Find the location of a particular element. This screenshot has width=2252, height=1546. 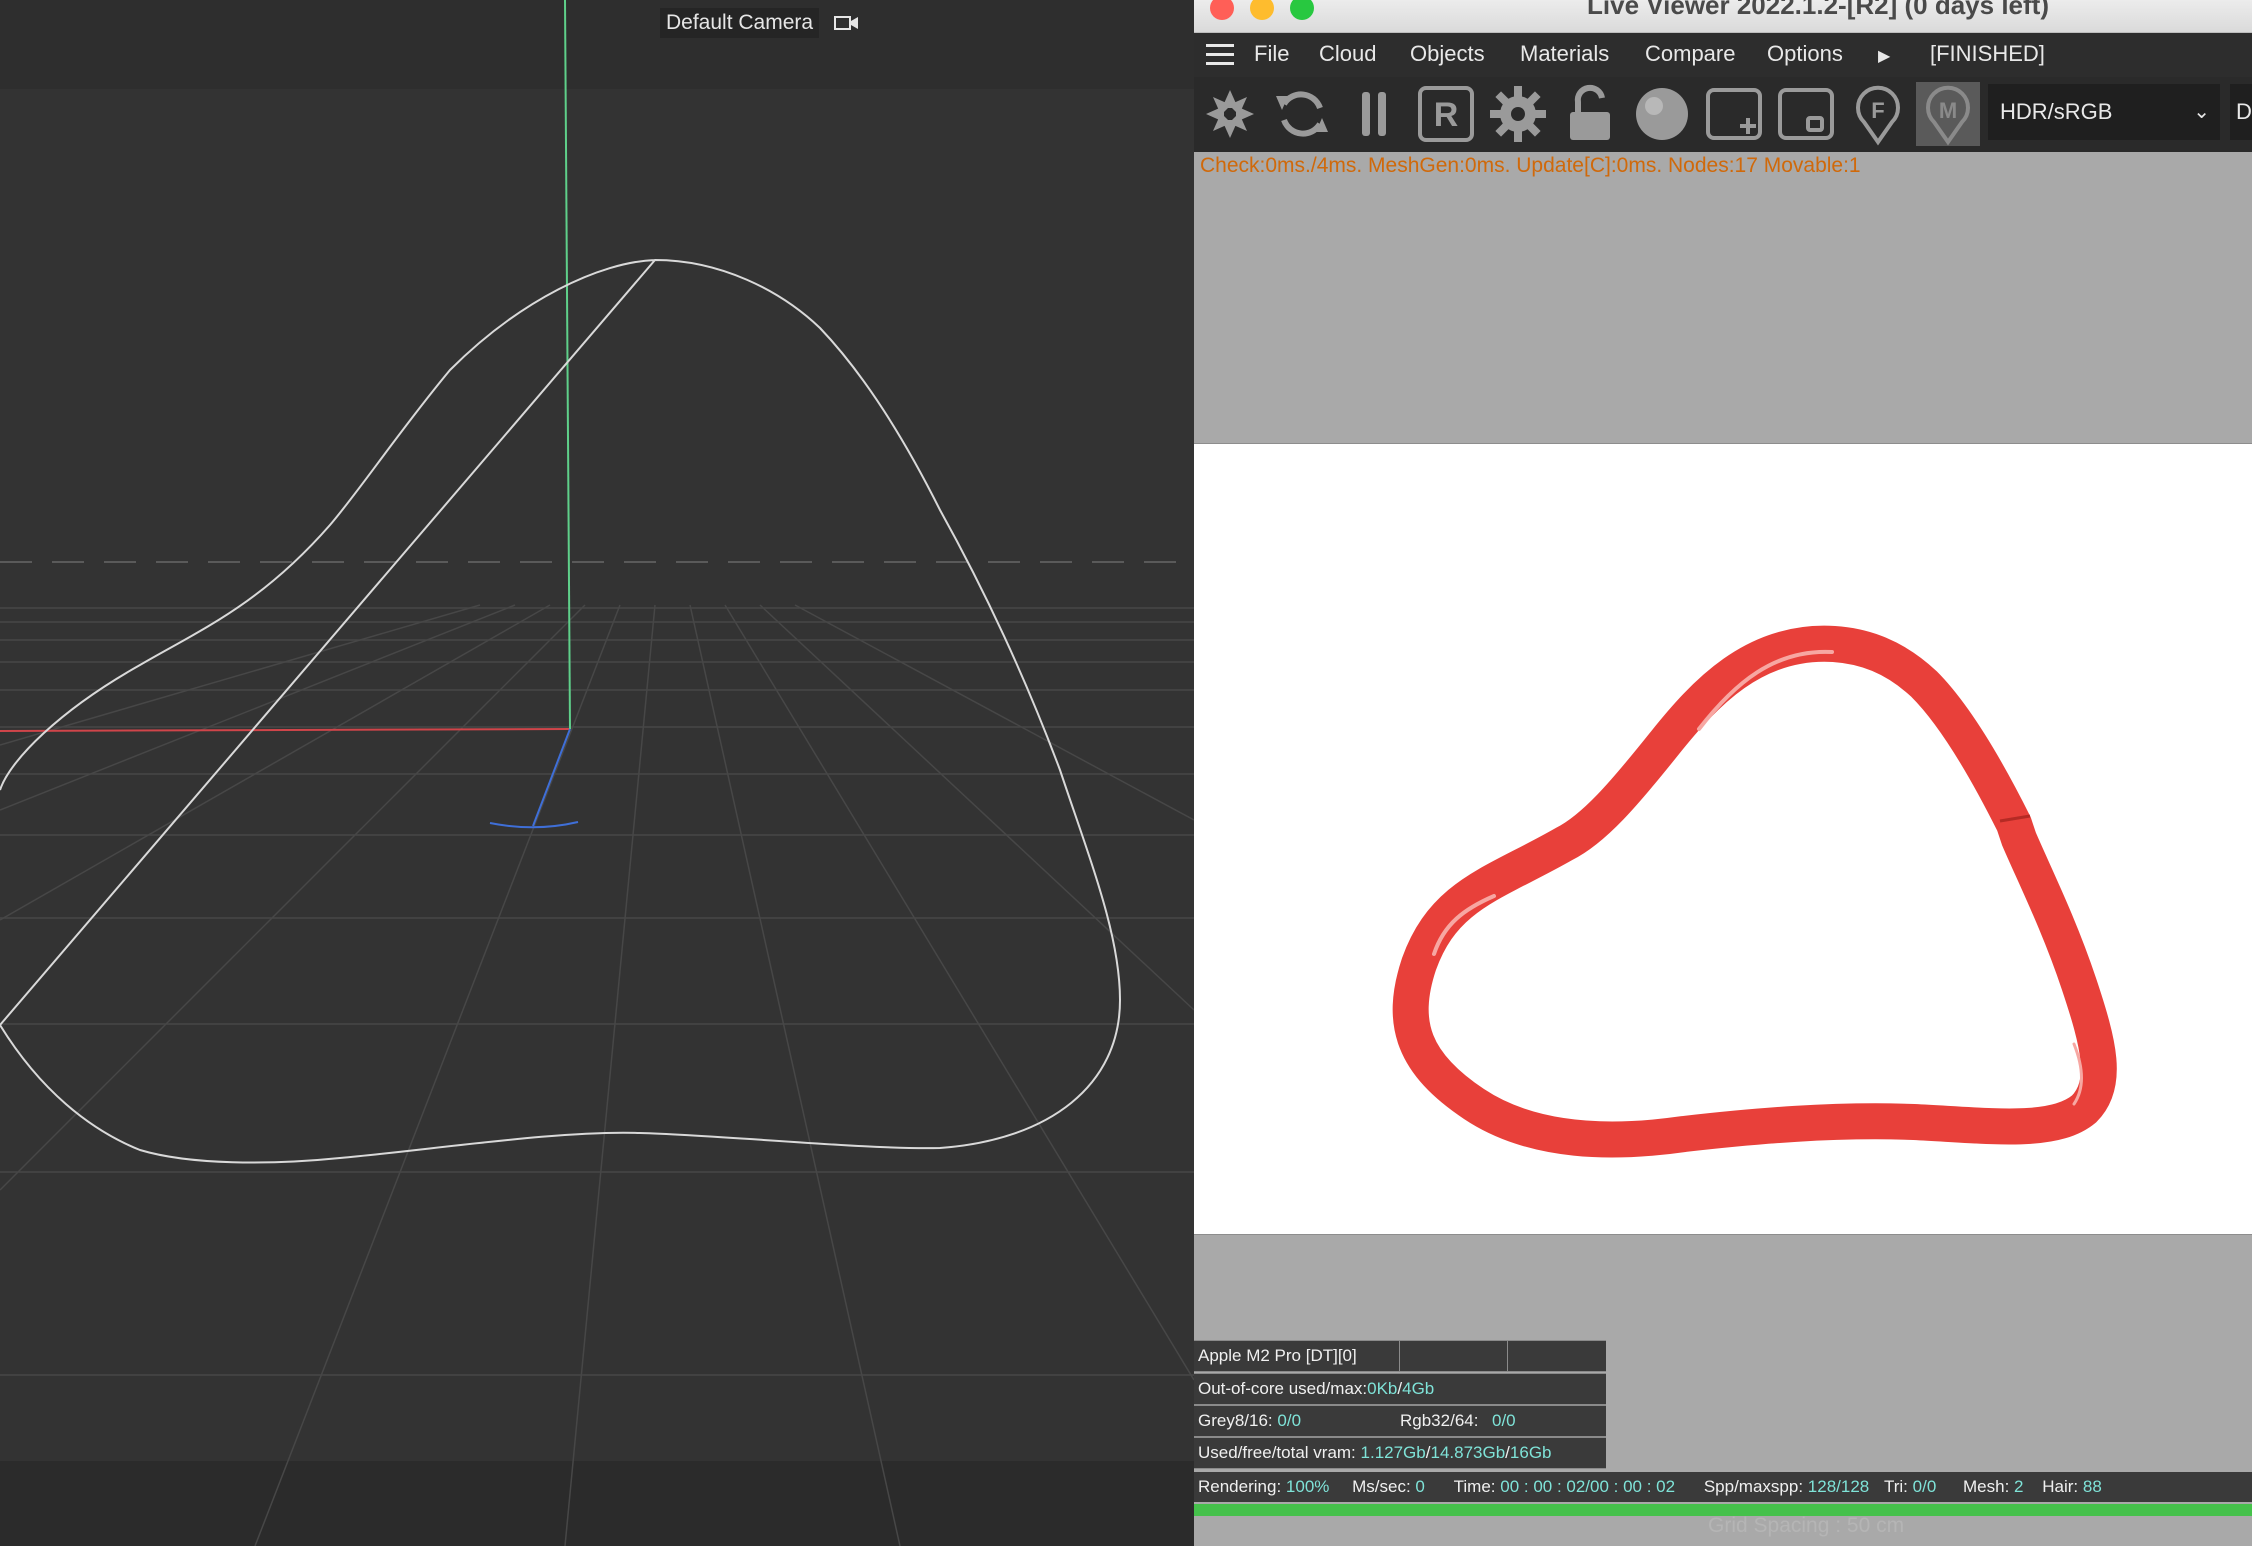

texture-count-row: Grey8/16: 0/0 Rgb32/64: 0/0 is located at coordinates (1400, 1421).